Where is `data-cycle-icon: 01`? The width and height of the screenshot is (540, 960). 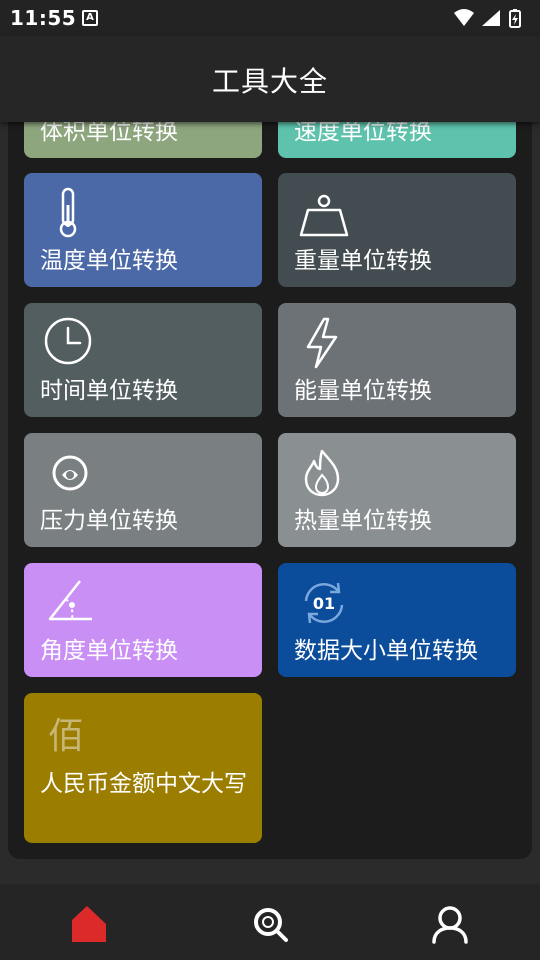 data-cycle-icon: 01 is located at coordinates (324, 603).